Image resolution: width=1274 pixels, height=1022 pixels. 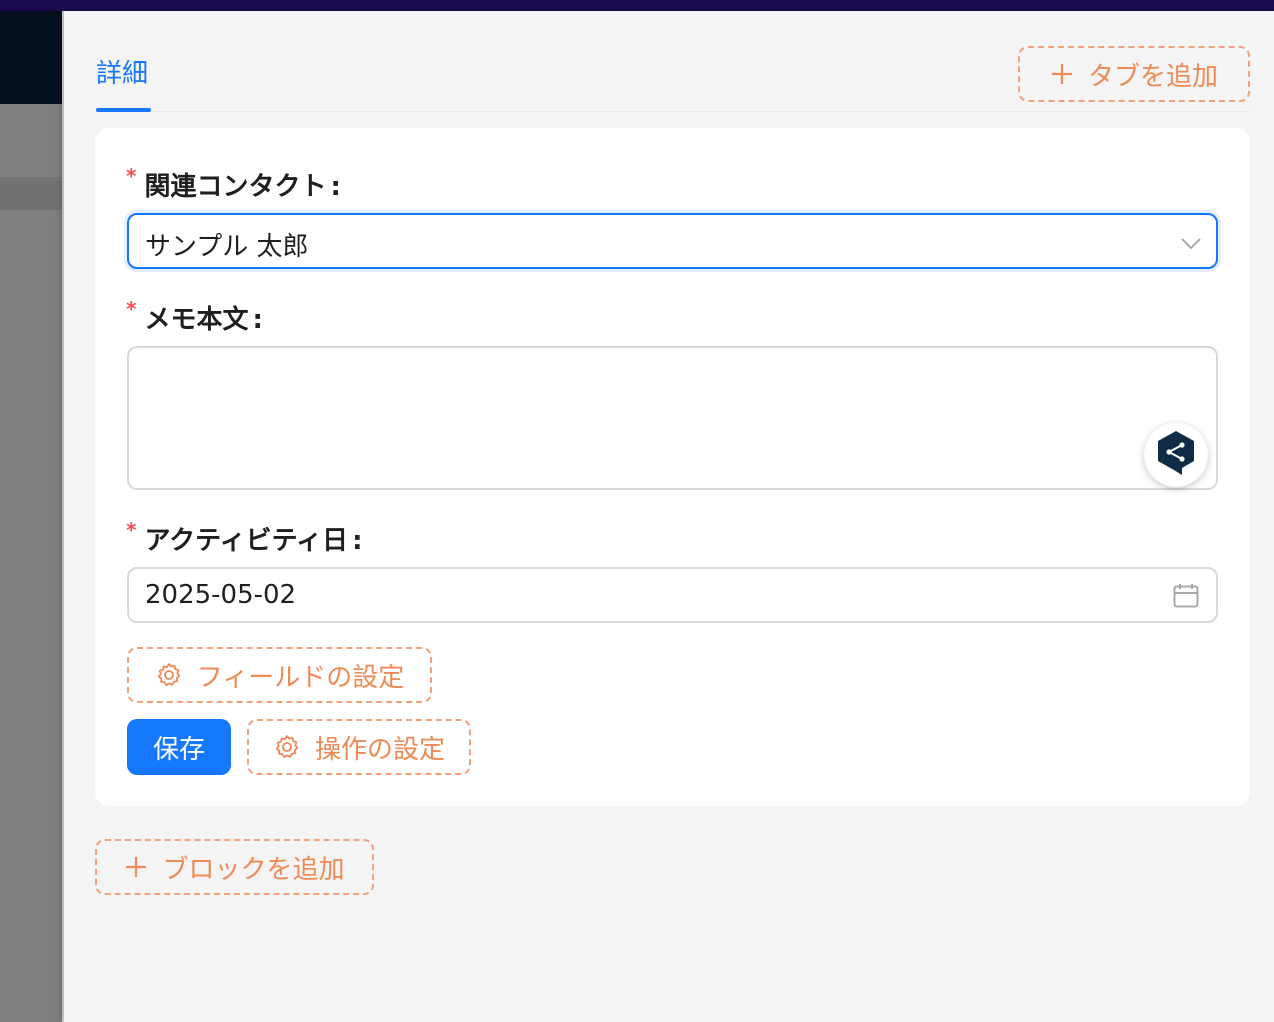 What do you see at coordinates (32, 195) in the screenshot?
I see `app-table-header` at bounding box center [32, 195].